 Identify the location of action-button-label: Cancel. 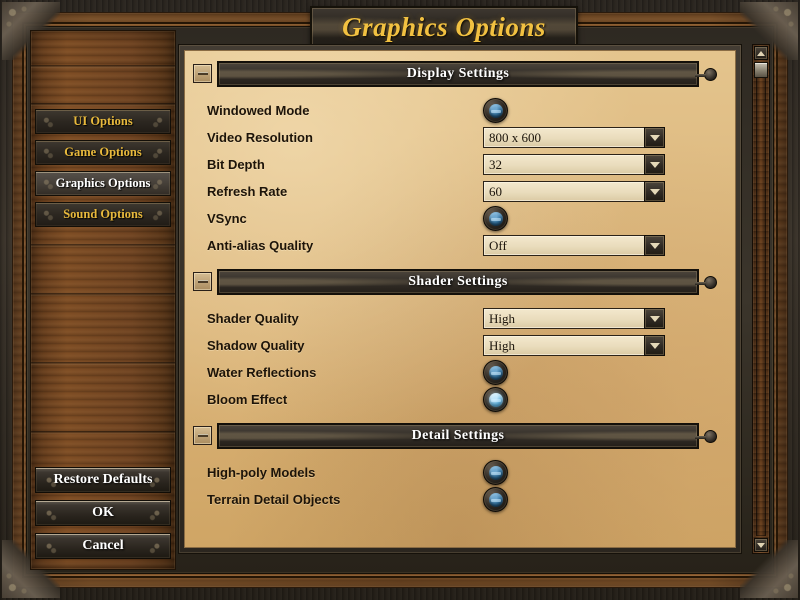
(103, 545).